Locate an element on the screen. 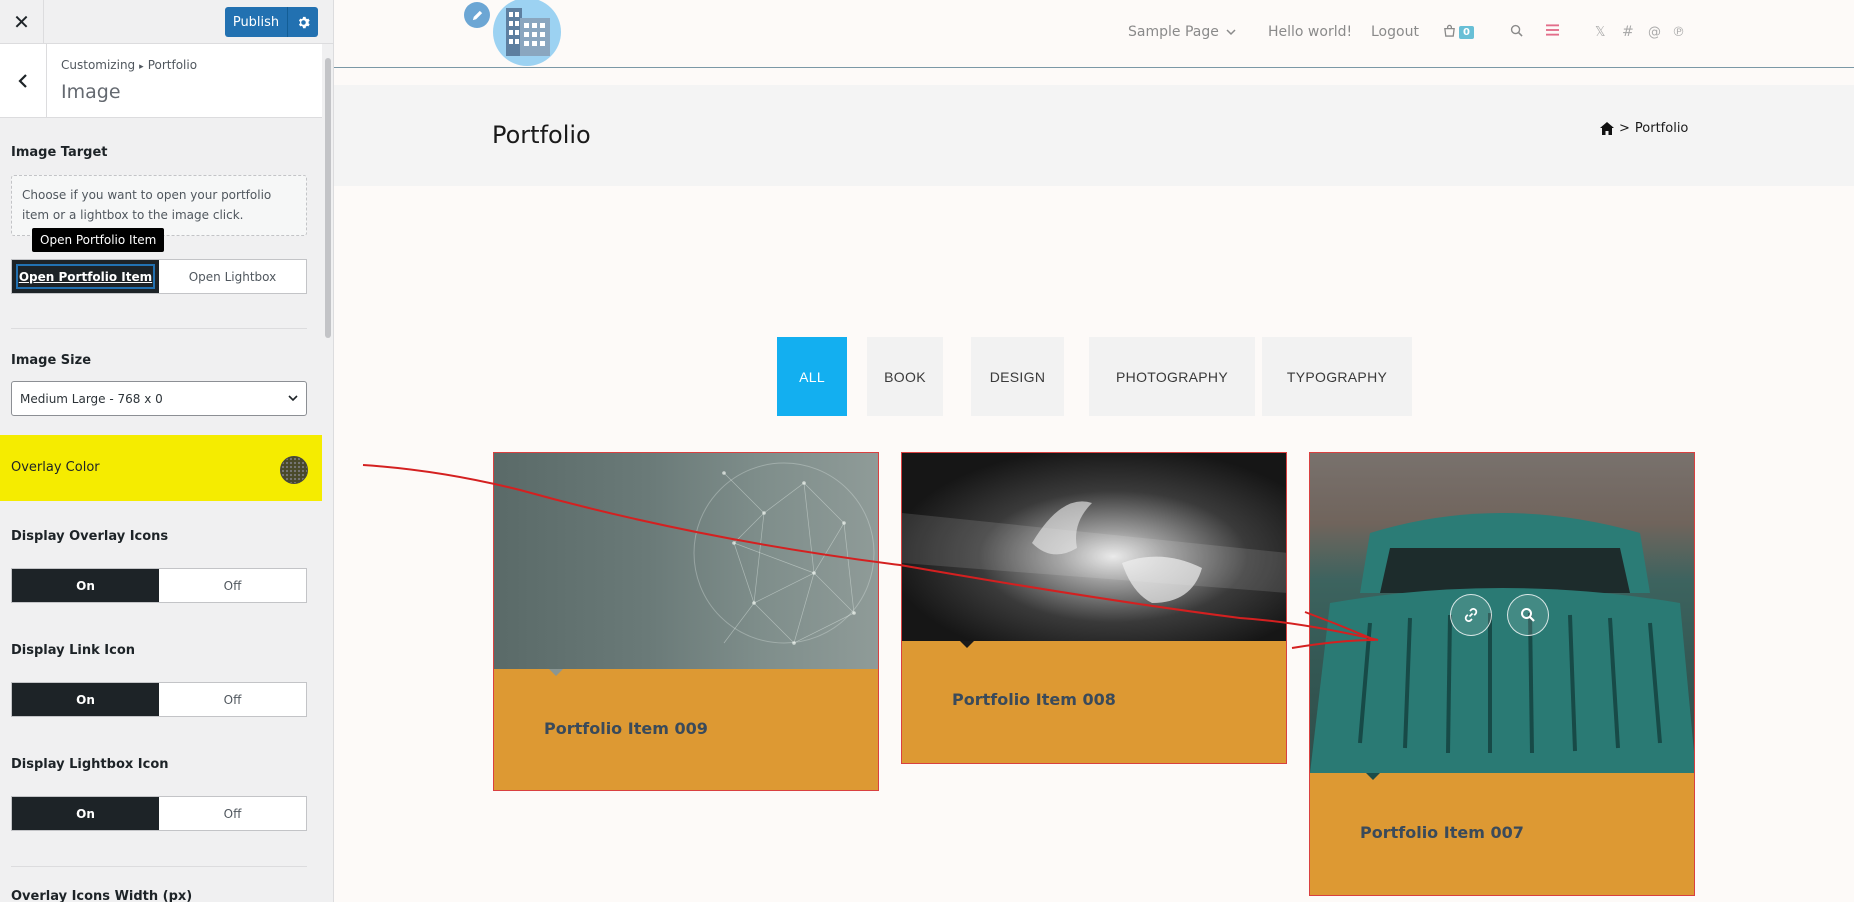  pencil-icon is located at coordinates (477, 15).